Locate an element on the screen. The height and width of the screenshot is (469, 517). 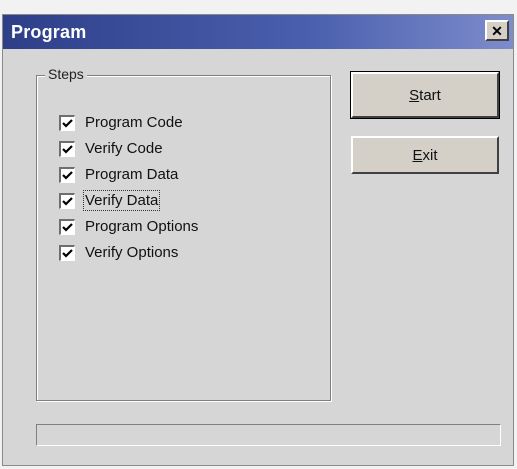
checkbox-verify-options is located at coordinates (67, 252).